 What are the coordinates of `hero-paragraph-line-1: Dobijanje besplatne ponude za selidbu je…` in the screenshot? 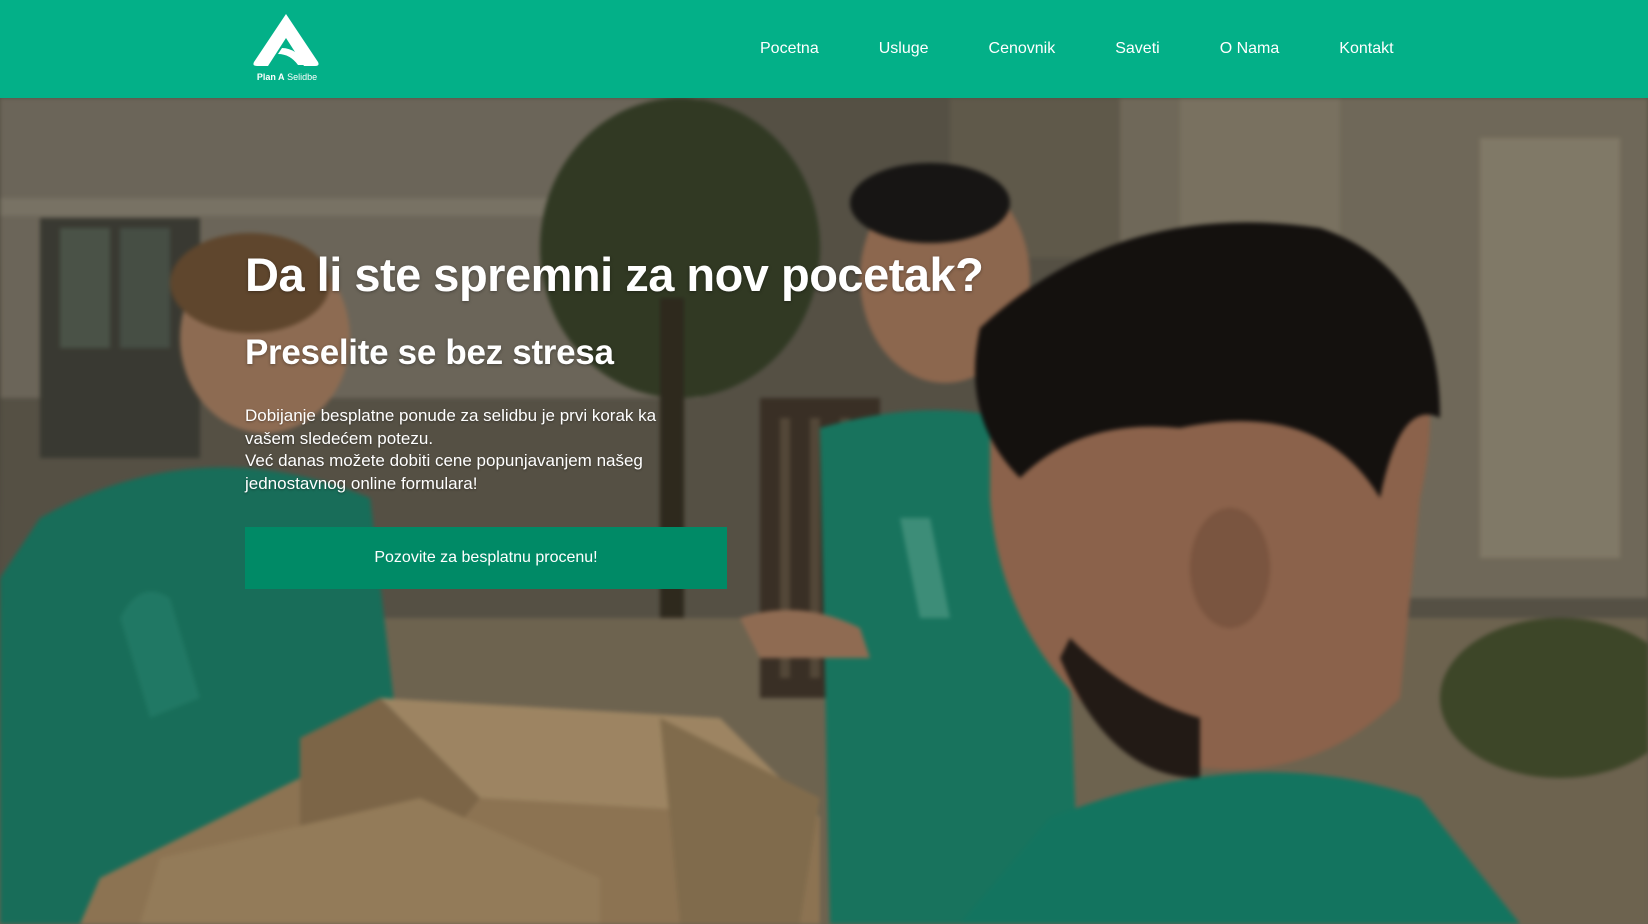 It's located at (451, 427).